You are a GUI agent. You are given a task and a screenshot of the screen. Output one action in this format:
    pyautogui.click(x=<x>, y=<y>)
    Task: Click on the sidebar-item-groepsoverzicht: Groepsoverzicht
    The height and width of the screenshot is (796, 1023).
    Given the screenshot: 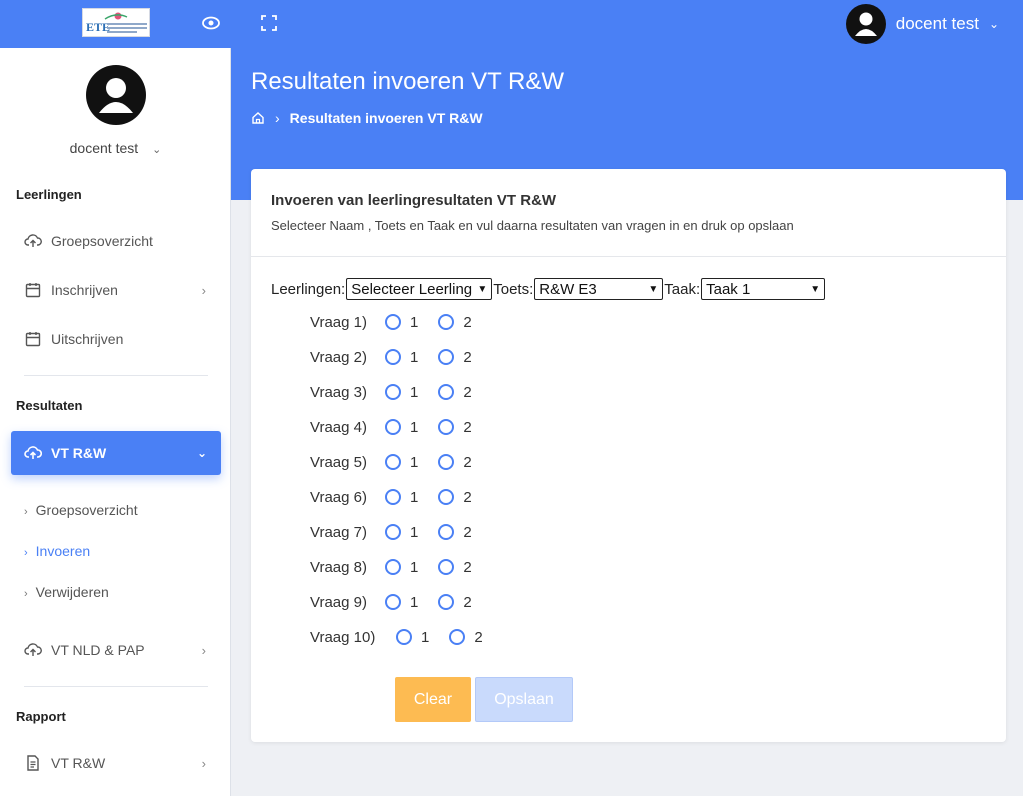 What is the action you would take?
    pyautogui.click(x=115, y=241)
    